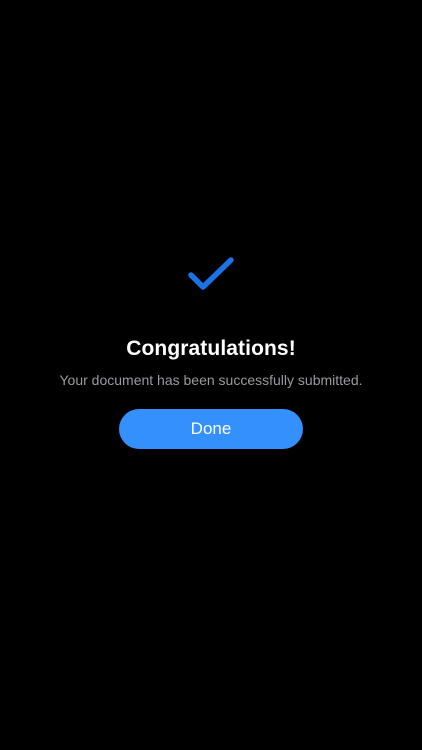 This screenshot has height=750, width=422. Describe the element at coordinates (211, 429) in the screenshot. I see `done-button: Done` at that location.